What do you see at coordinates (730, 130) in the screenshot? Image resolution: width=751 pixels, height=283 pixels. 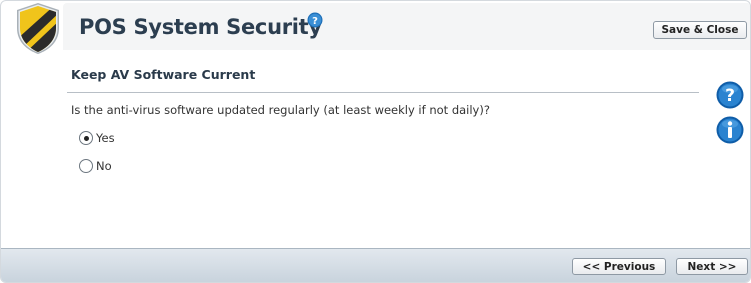 I see `info-icon` at bounding box center [730, 130].